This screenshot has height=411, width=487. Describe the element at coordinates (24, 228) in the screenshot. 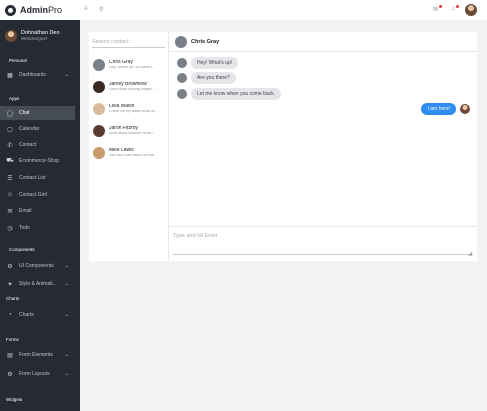

I see `sidebar-item-label: Todo` at that location.